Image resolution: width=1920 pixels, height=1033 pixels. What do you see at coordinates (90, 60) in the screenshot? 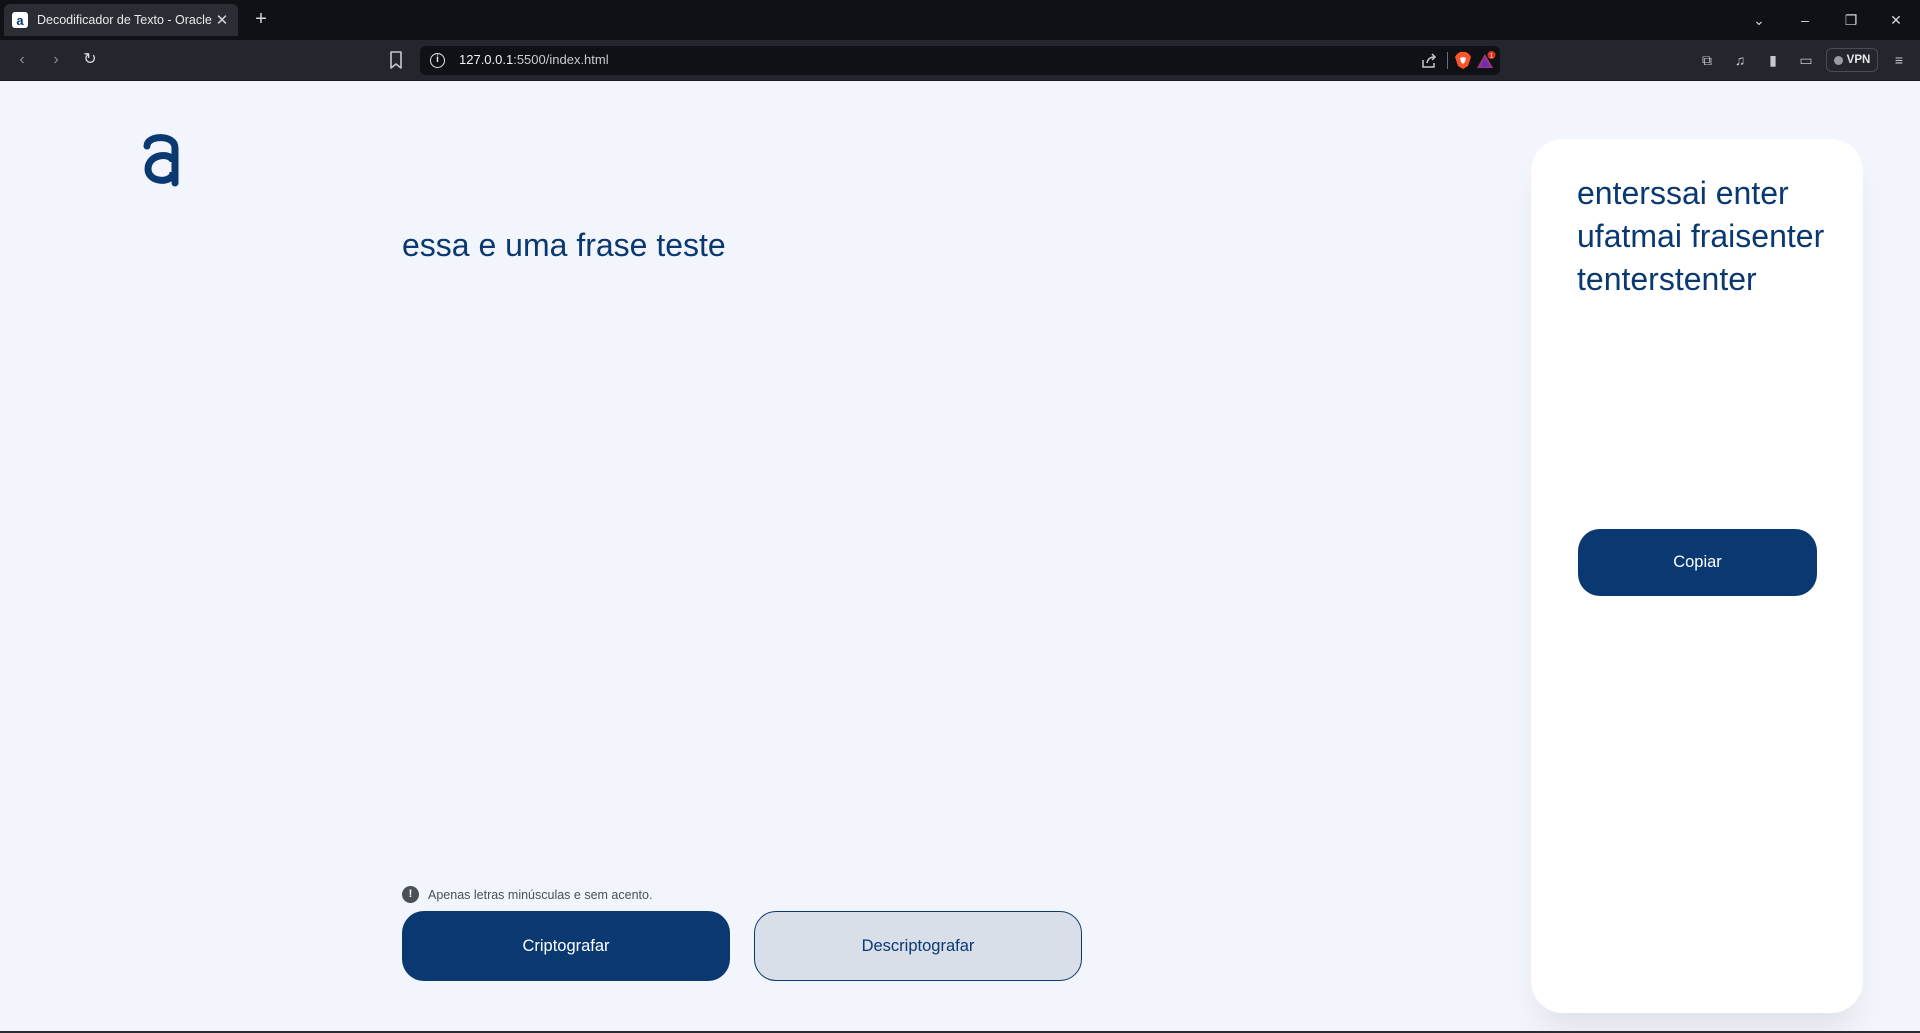
I see `reload-icon: ↻` at bounding box center [90, 60].